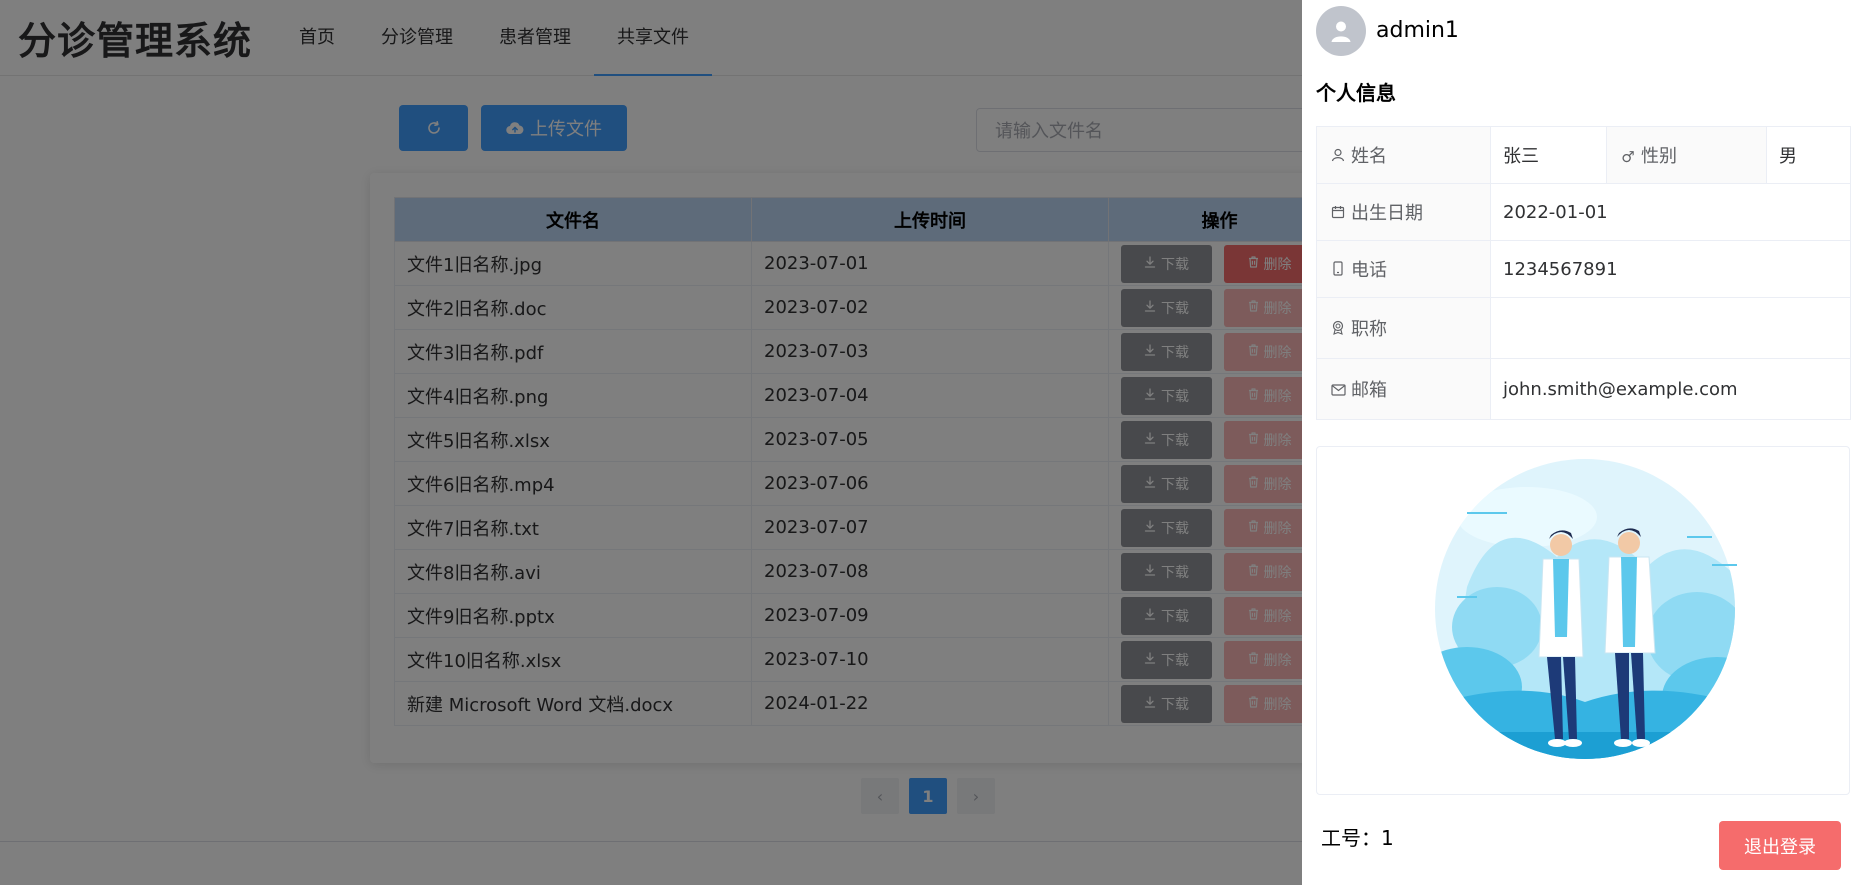 The height and width of the screenshot is (885, 1860). Describe the element at coordinates (1780, 845) in the screenshot. I see `logout-button: 退出登录` at that location.